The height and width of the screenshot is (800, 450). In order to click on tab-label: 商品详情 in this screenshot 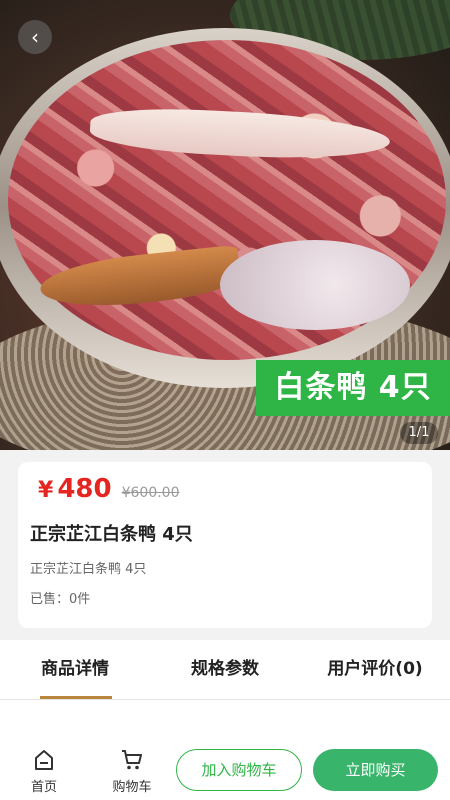, I will do `click(75, 669)`.